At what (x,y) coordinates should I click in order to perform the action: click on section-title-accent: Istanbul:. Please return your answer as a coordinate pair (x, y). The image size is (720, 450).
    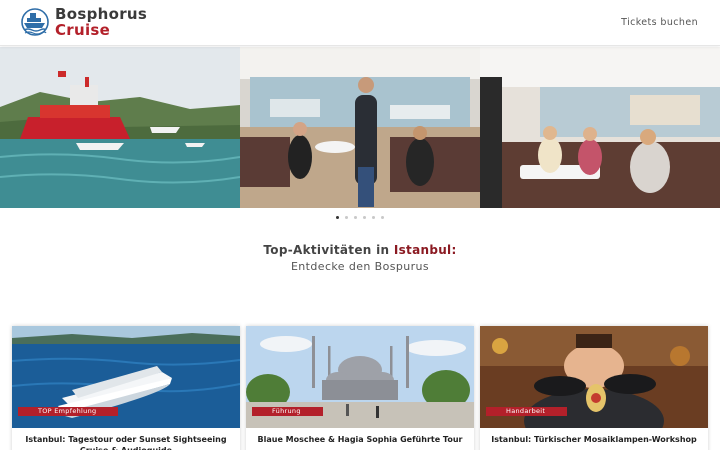
    Looking at the image, I should click on (425, 250).